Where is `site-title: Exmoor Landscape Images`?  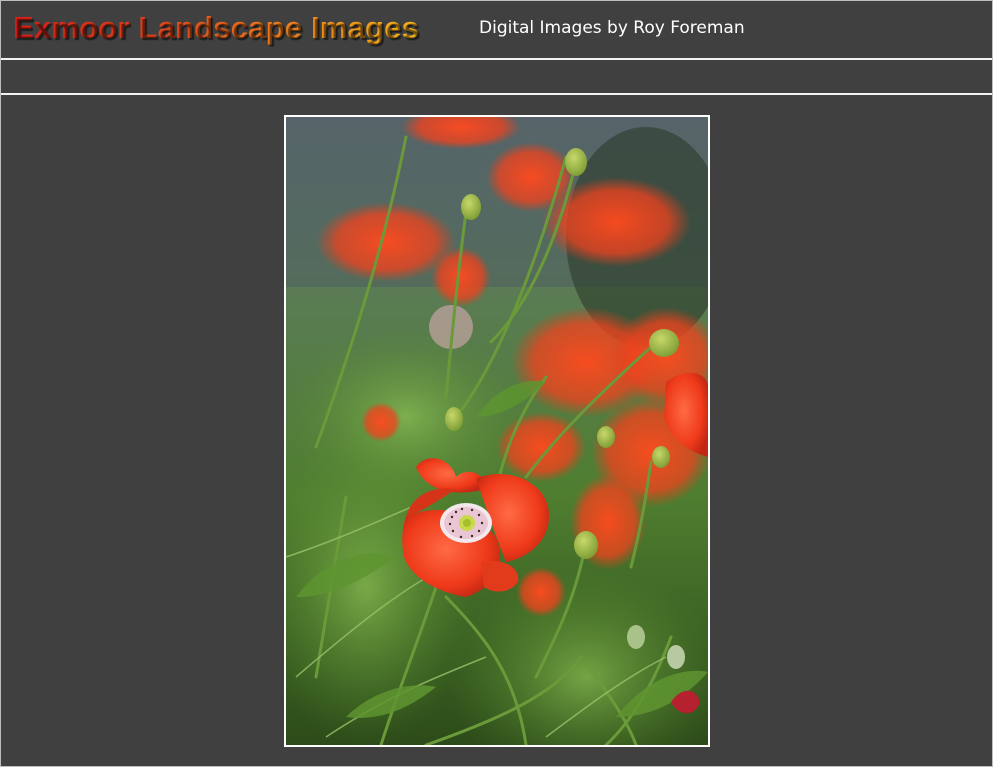
site-title: Exmoor Landscape Images is located at coordinates (216, 28).